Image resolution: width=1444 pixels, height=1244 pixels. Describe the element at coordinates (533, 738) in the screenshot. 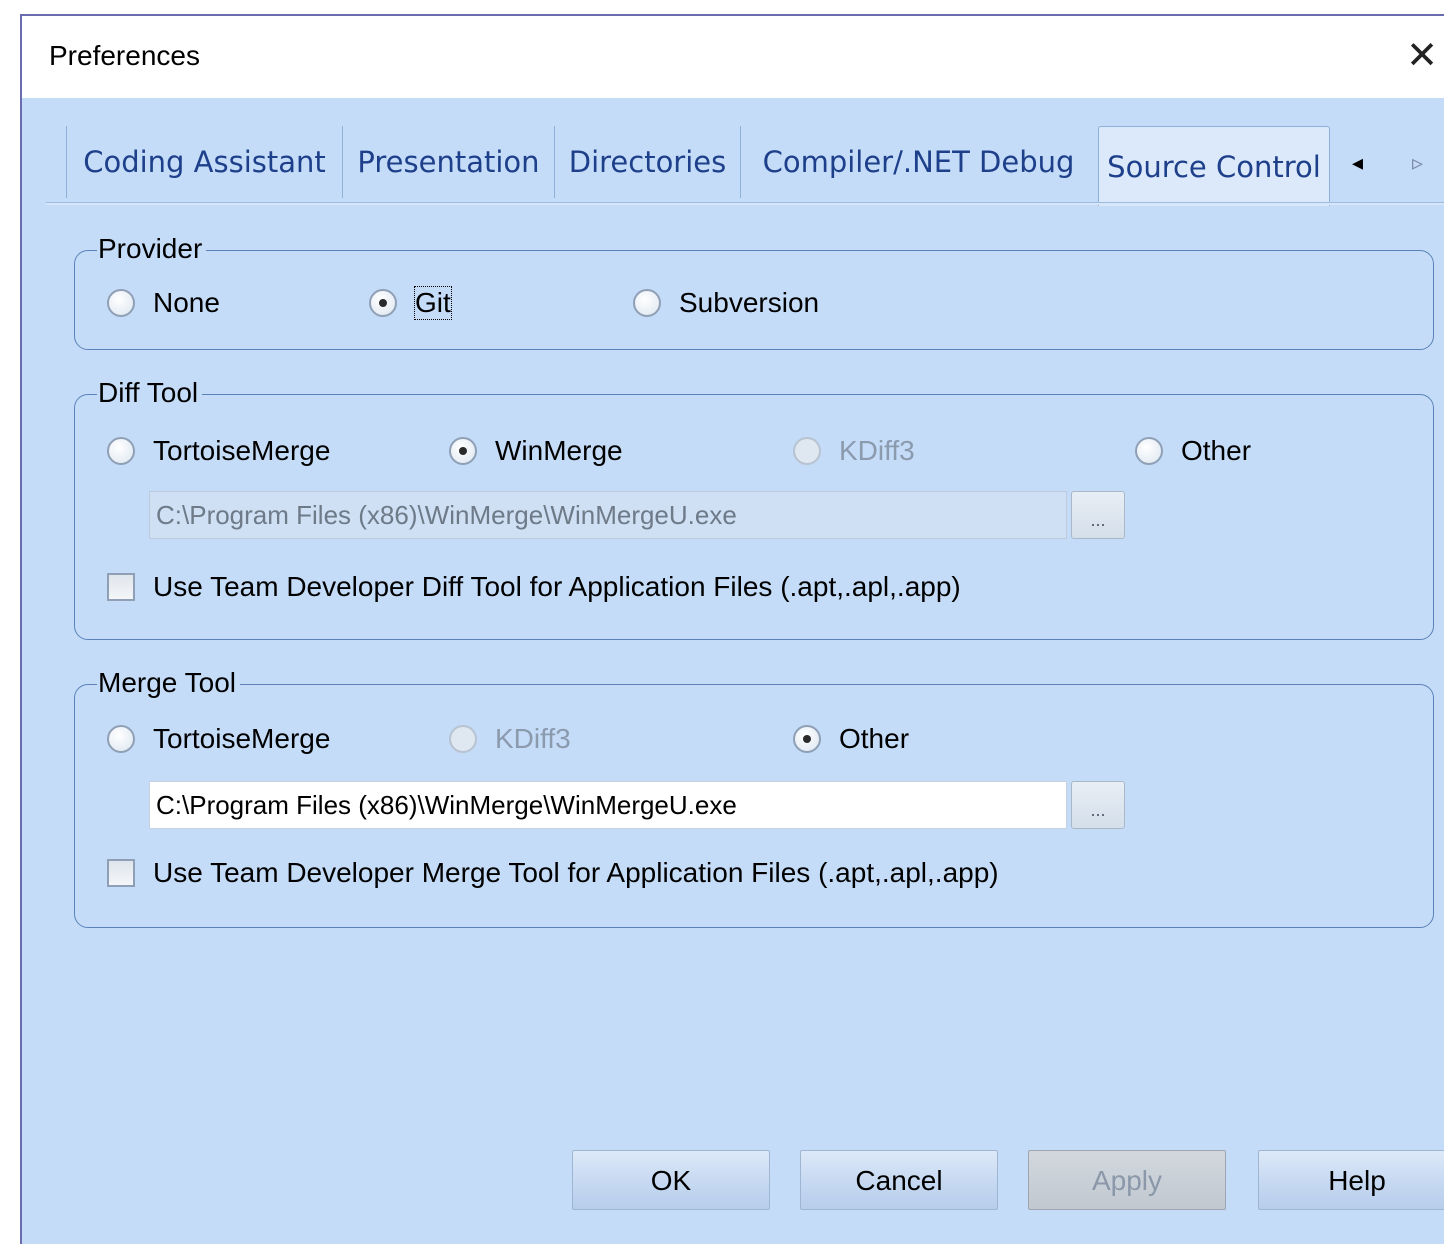

I see `merge-kdiff3-label: KDiff3` at that location.